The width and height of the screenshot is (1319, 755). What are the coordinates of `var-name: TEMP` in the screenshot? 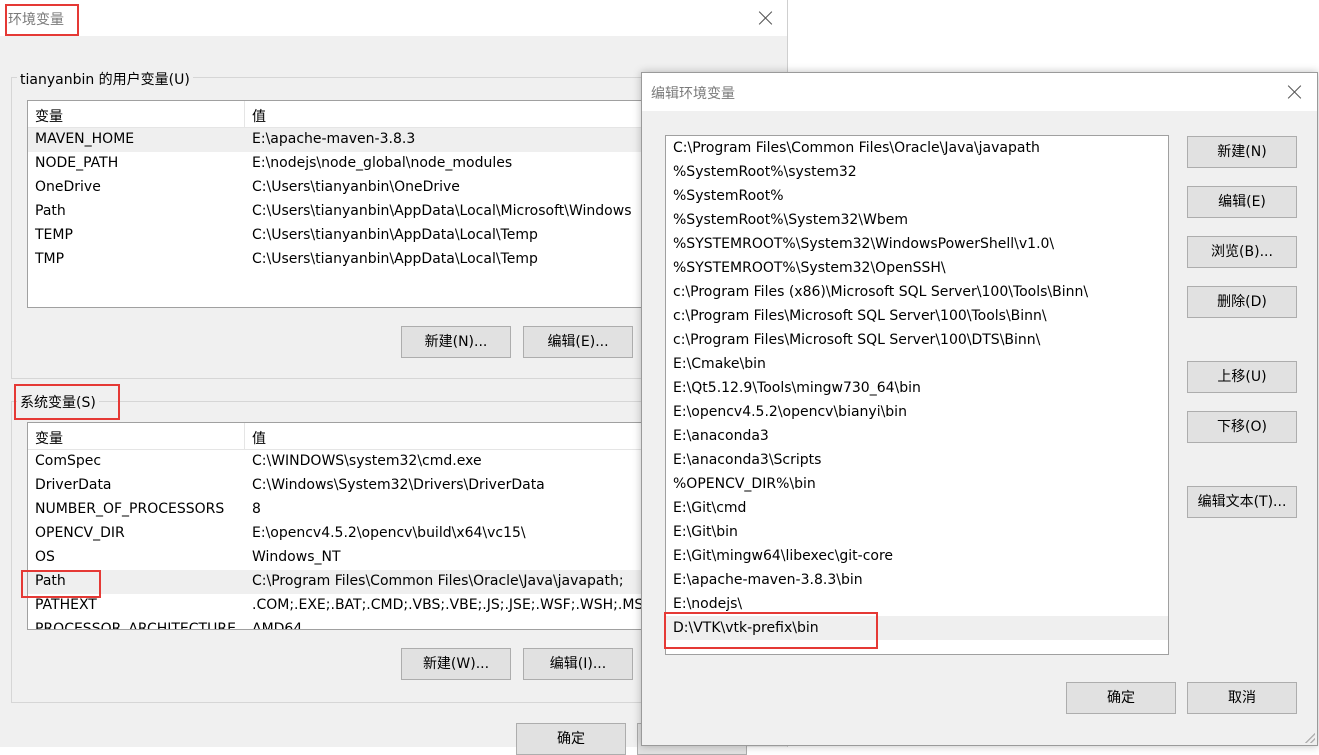 It's located at (54, 235).